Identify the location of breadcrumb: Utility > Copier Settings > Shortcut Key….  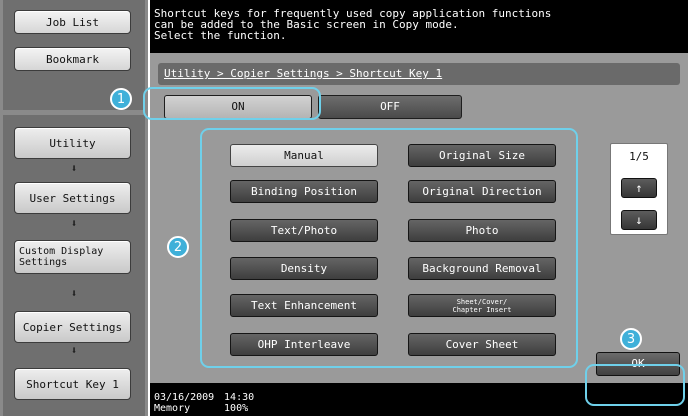
(419, 74).